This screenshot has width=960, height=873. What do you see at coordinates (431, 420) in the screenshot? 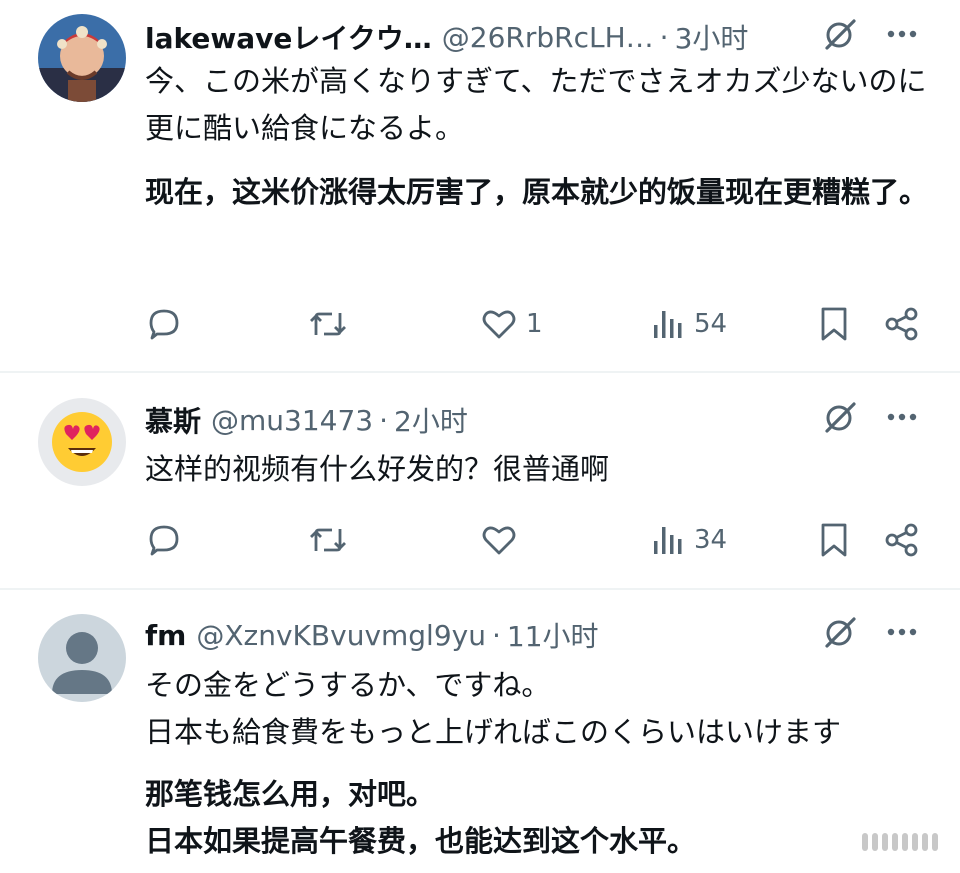
I see `timestamp: 2小时` at bounding box center [431, 420].